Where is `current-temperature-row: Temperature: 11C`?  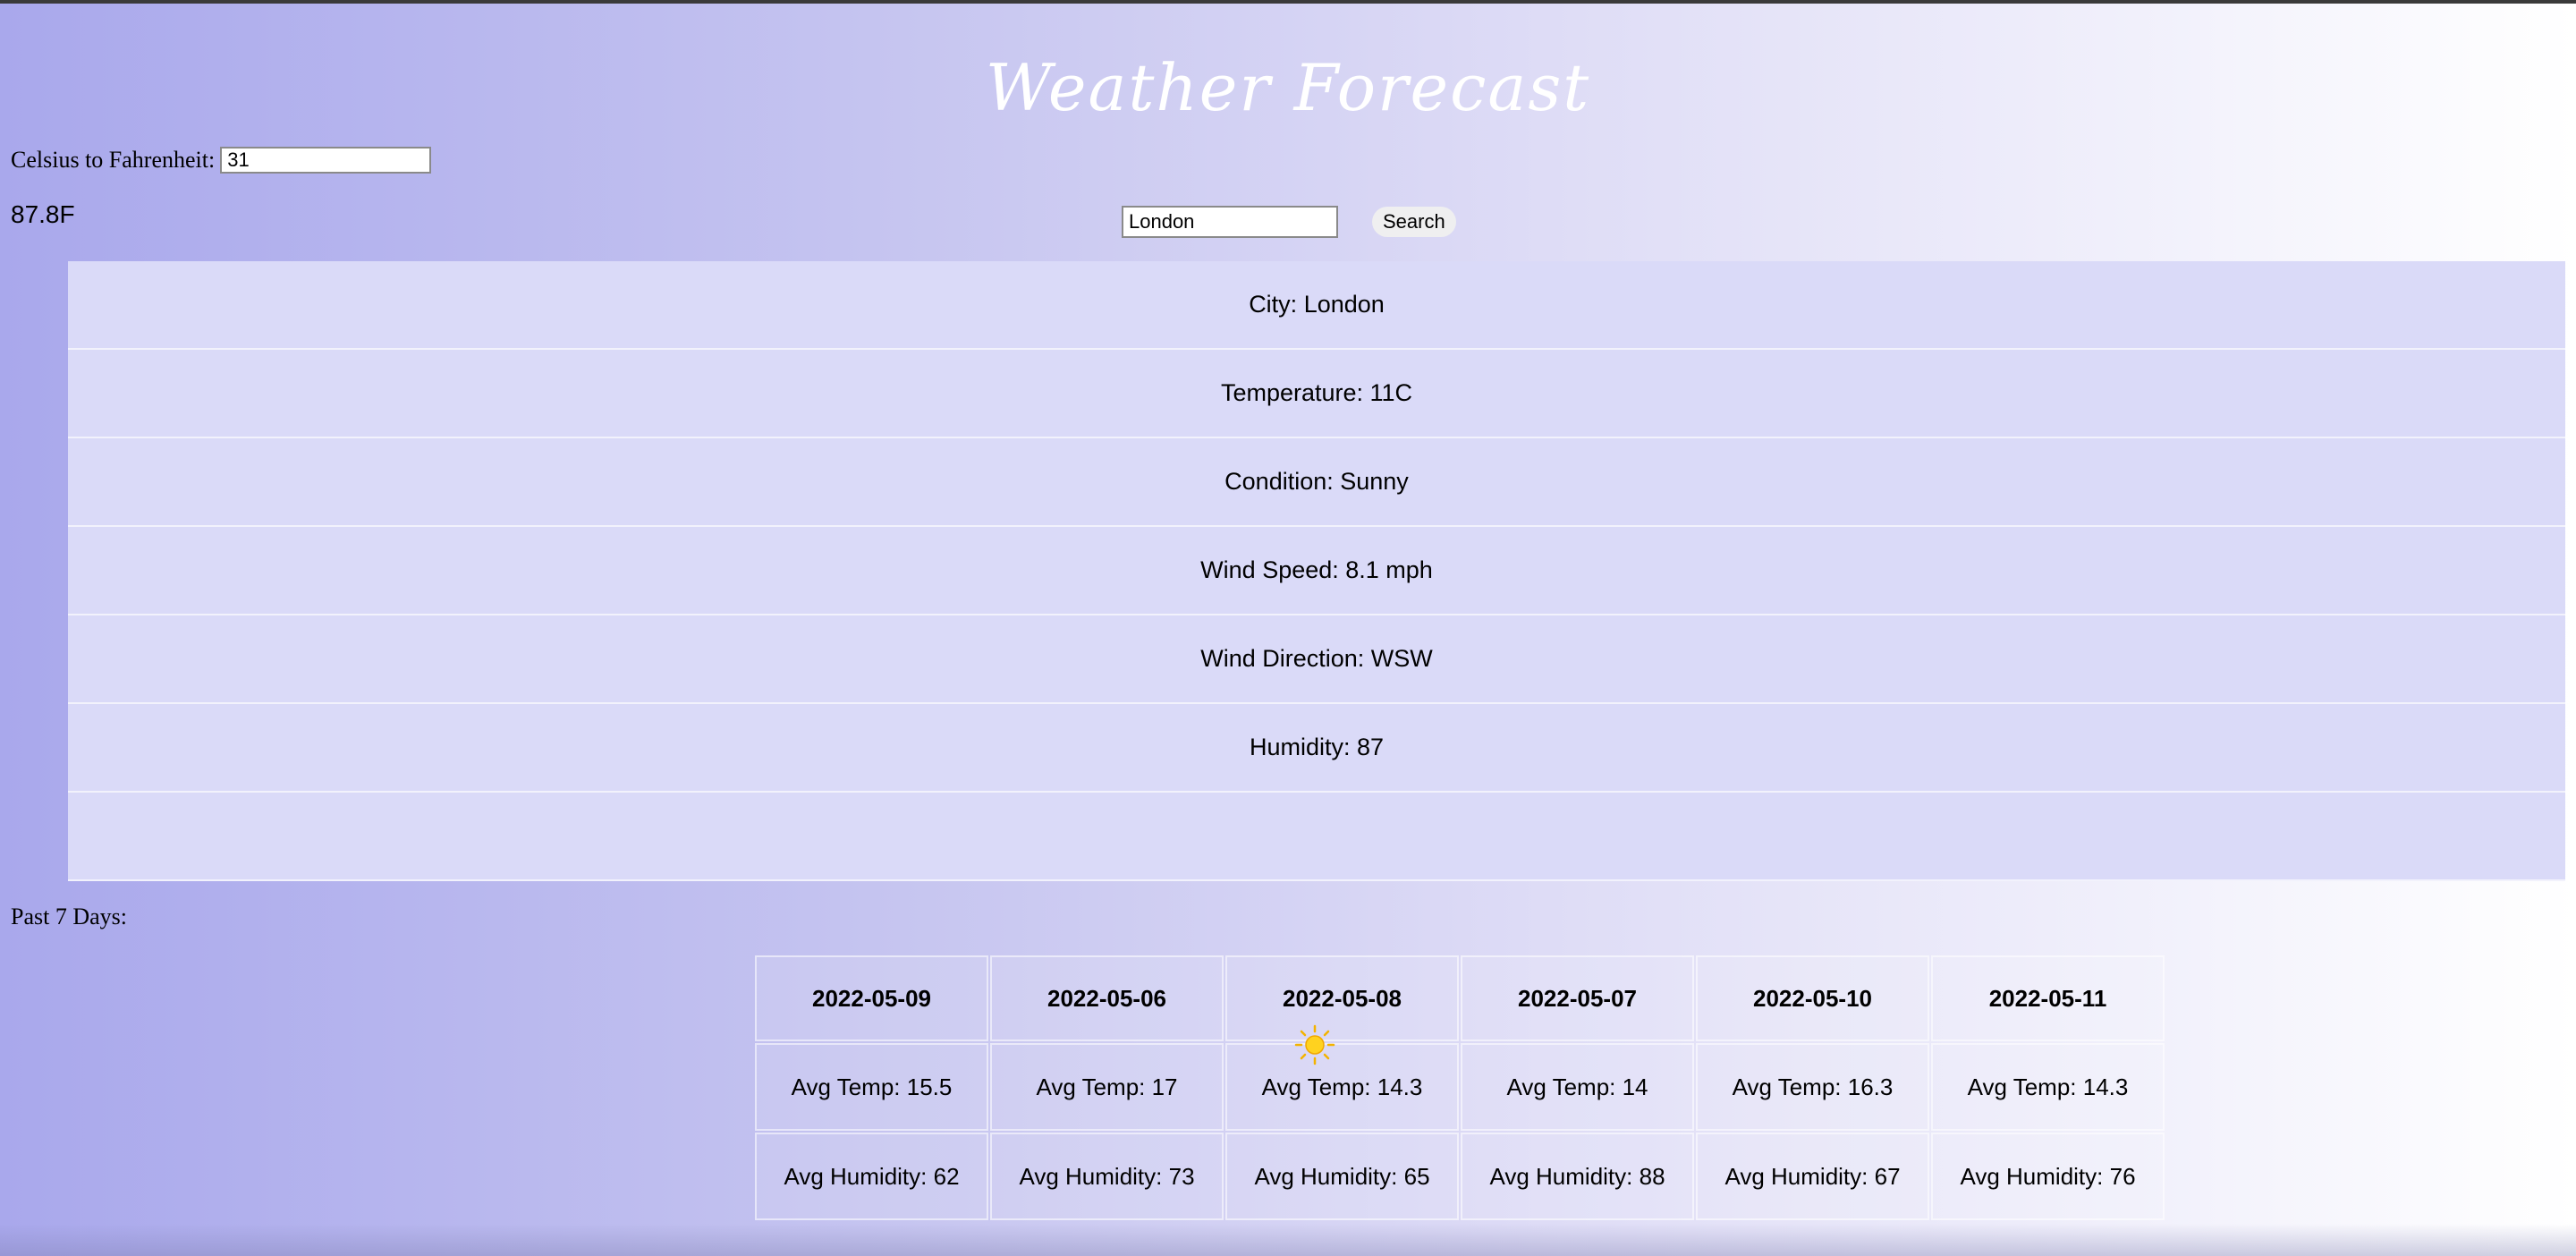
current-temperature-row: Temperature: 11C is located at coordinates (1316, 394).